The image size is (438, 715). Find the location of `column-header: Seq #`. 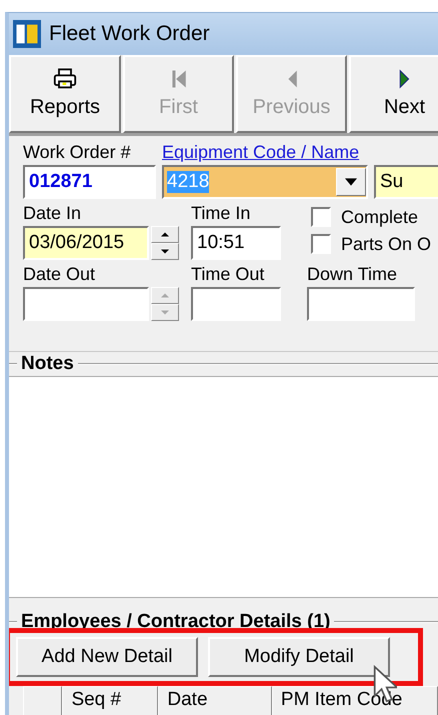

column-header: Seq # is located at coordinates (110, 700).